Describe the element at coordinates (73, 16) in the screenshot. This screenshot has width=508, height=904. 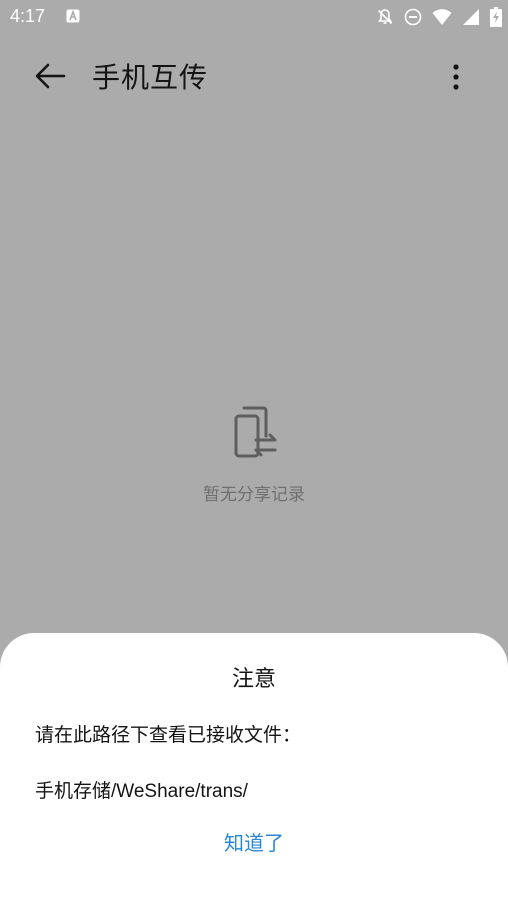
I see `a-notification-icon` at that location.